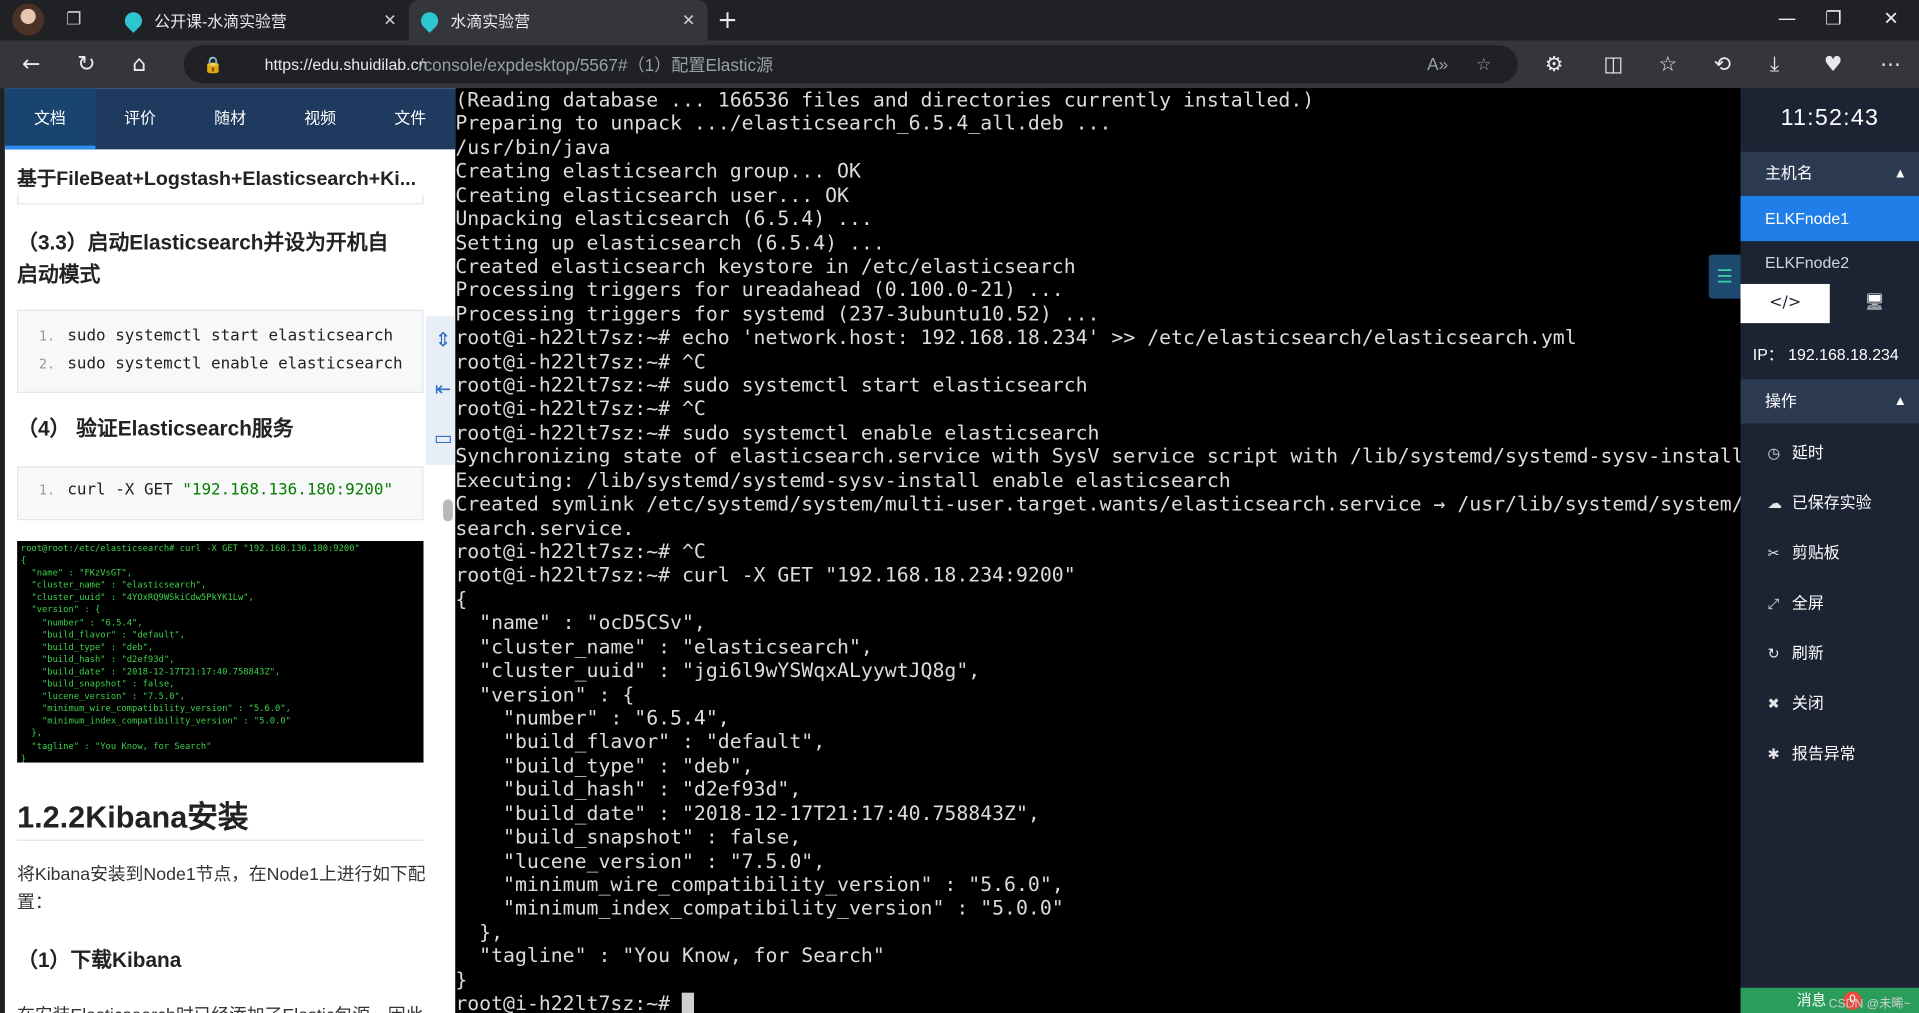 This screenshot has height=1013, width=1919. I want to click on restore-icon: ❐, so click(1833, 18).